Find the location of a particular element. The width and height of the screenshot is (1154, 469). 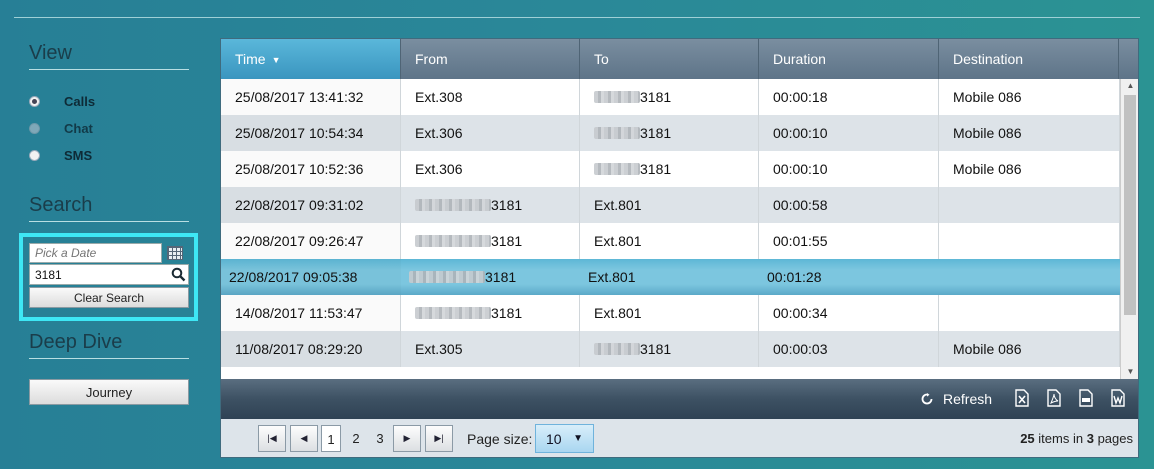

grid-scrollbar: ▲ ▼ is located at coordinates (1129, 229).